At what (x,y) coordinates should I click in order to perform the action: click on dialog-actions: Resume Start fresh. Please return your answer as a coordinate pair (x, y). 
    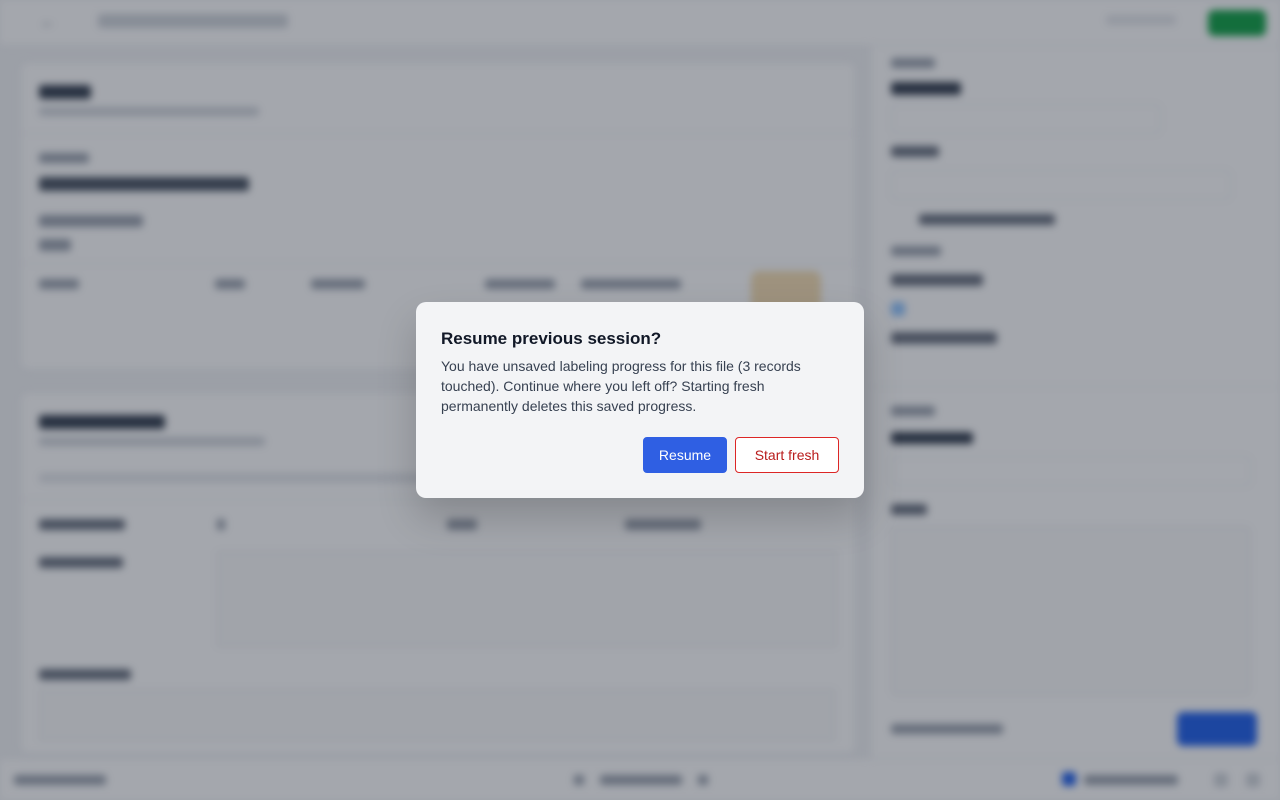
    Looking at the image, I should click on (741, 455).